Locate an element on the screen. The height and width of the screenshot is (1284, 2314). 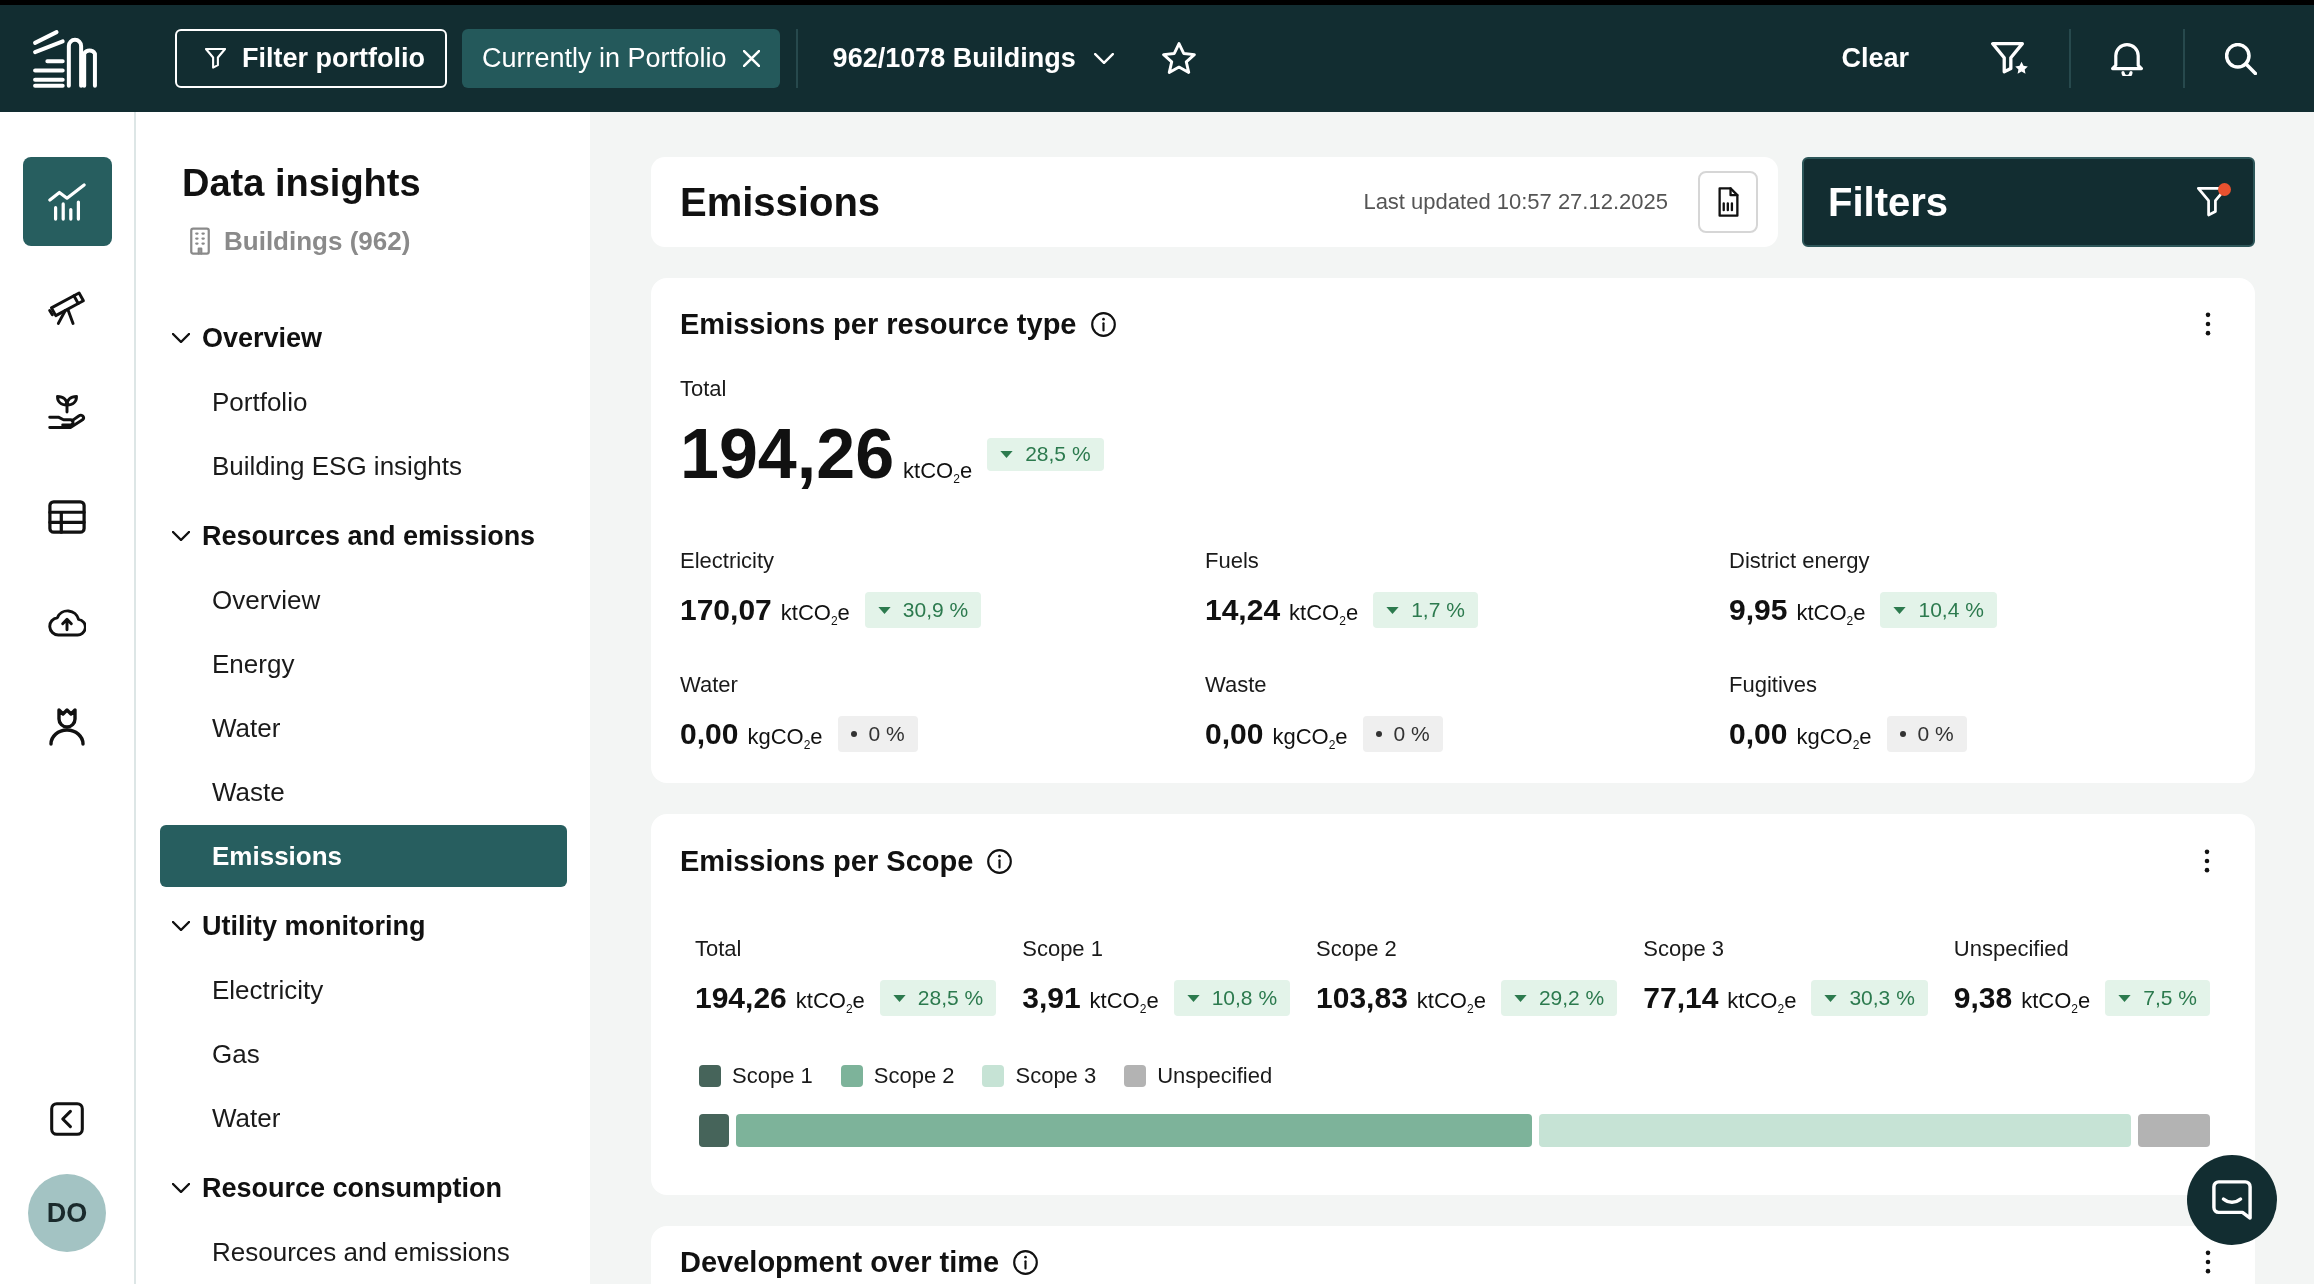
nav-group-toggle: Resource consumption is located at coordinates (363, 1188).